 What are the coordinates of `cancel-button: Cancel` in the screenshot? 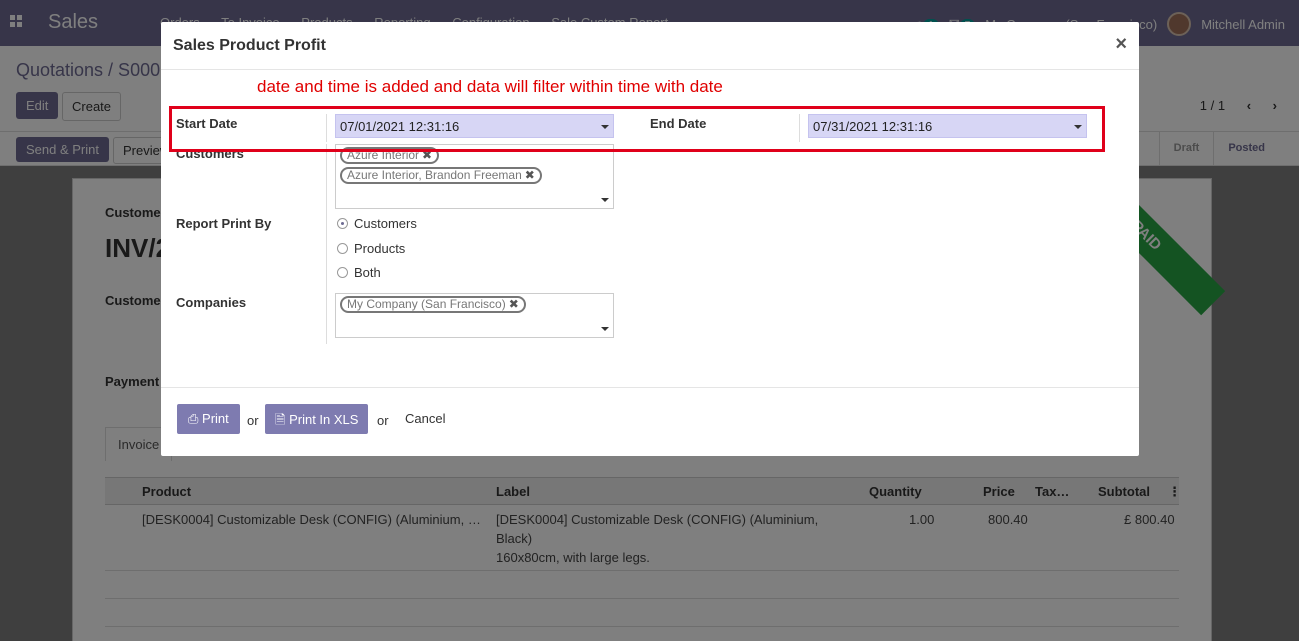 It's located at (425, 418).